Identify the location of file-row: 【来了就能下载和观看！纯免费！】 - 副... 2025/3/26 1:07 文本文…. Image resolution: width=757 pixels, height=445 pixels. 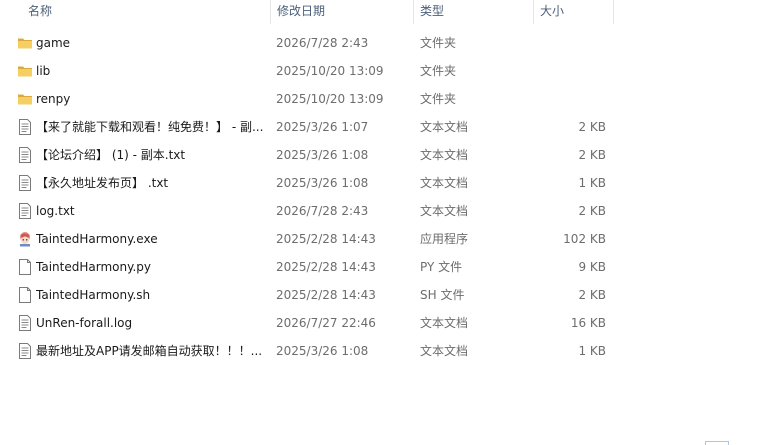
(378, 127).